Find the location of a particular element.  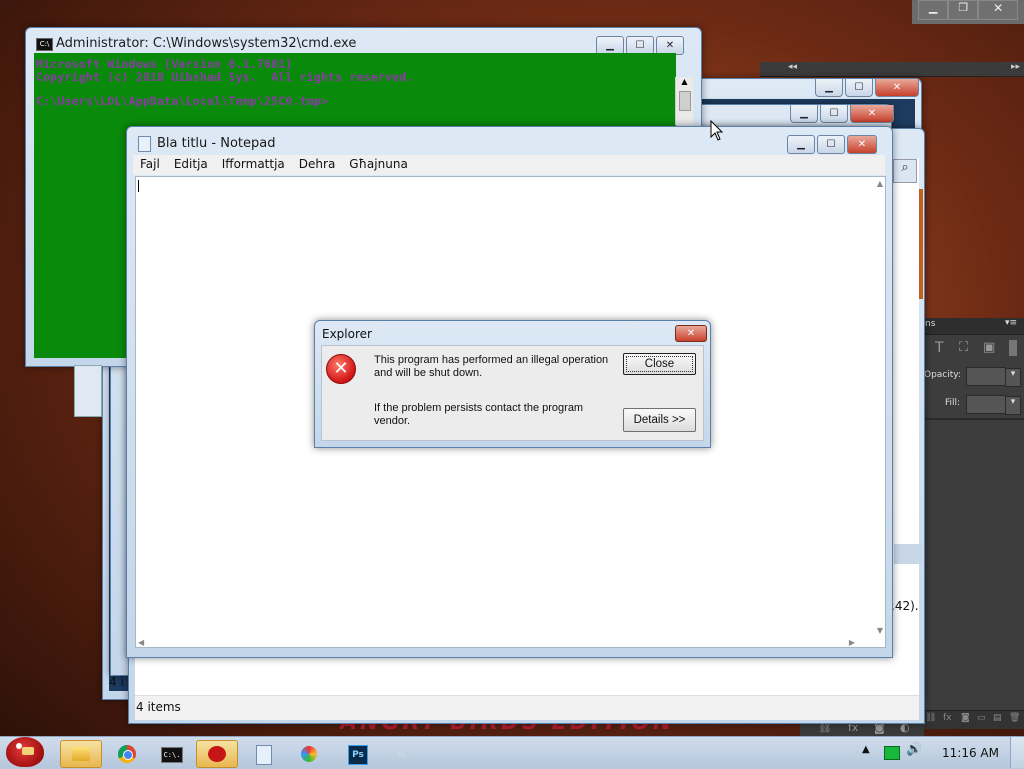

mask-icon: ◙ is located at coordinates (965, 718).